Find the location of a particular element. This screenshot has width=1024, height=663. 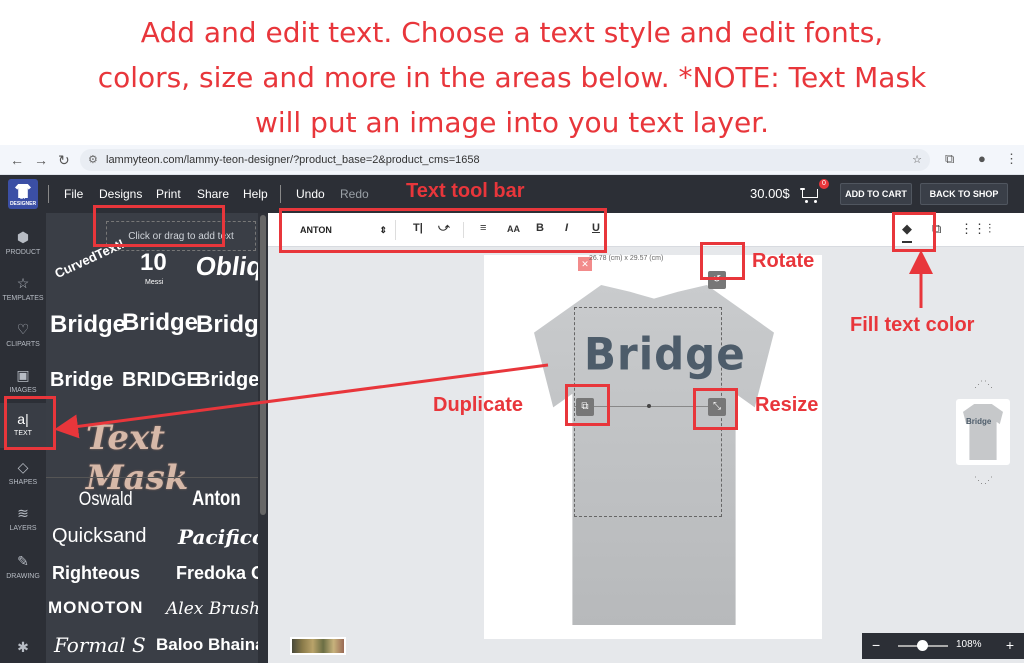

preview-up-dots-icon: ⋰⋱ is located at coordinates (984, 384).